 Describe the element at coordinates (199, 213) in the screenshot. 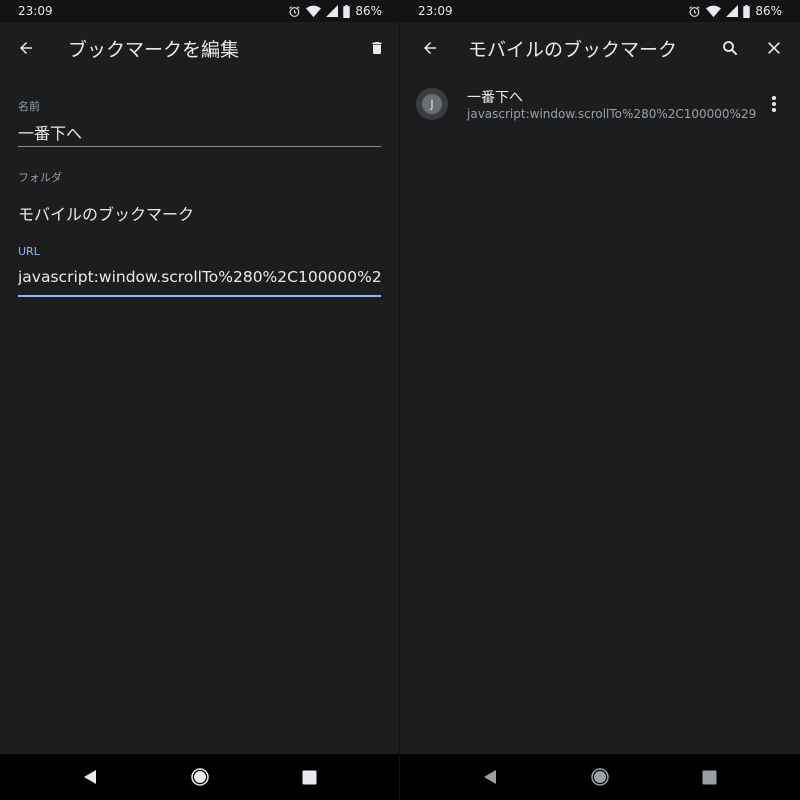

I see `folder-selector: モバイルのブックマーク` at that location.